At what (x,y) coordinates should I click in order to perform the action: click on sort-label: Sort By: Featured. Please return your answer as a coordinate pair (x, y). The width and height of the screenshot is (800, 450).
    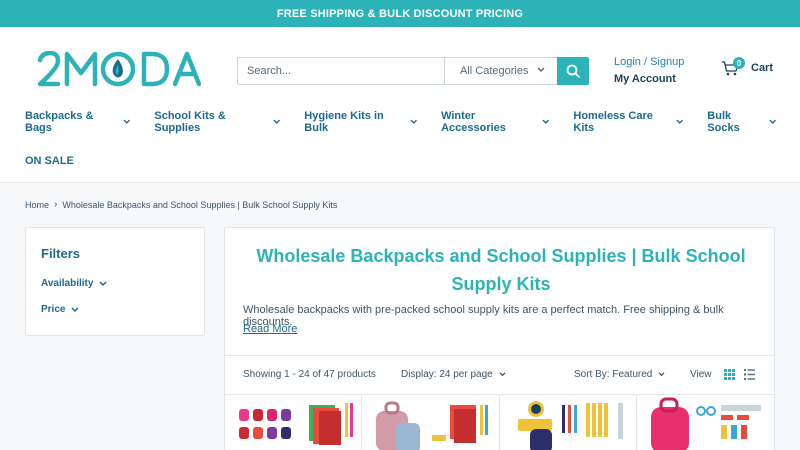
    Looking at the image, I should click on (613, 374).